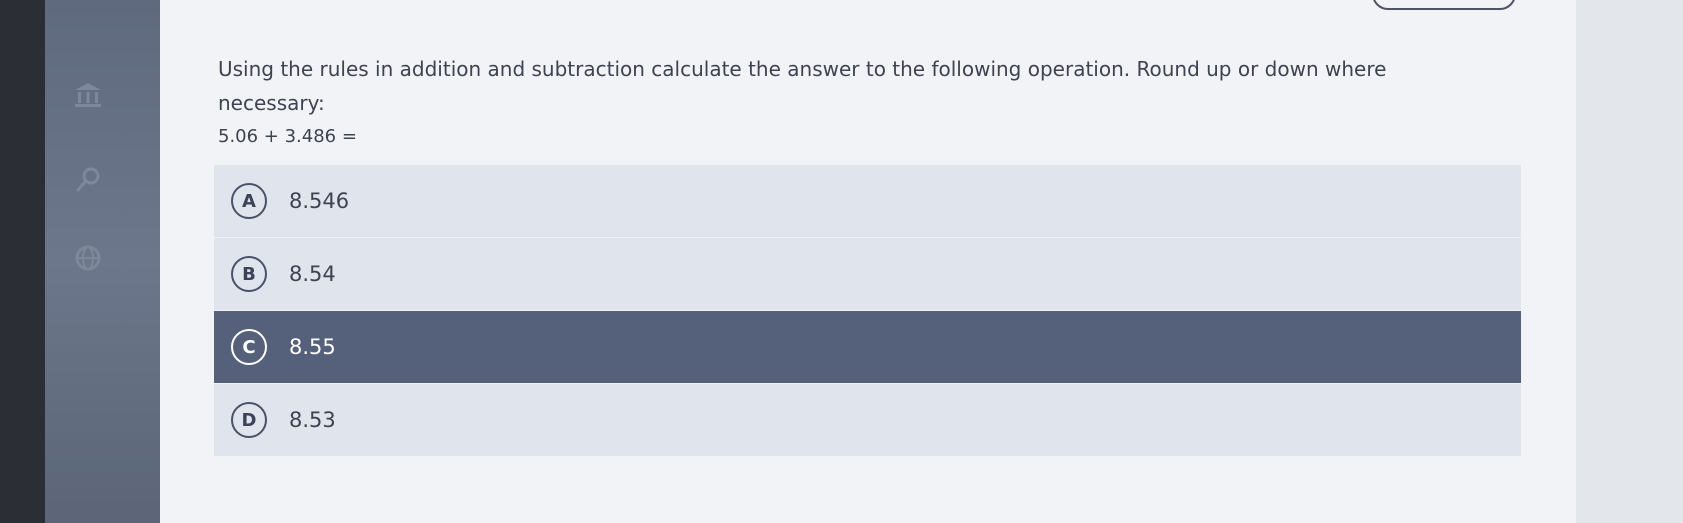 Image resolution: width=1683 pixels, height=523 pixels. Describe the element at coordinates (88, 95) in the screenshot. I see `bank-icon` at that location.